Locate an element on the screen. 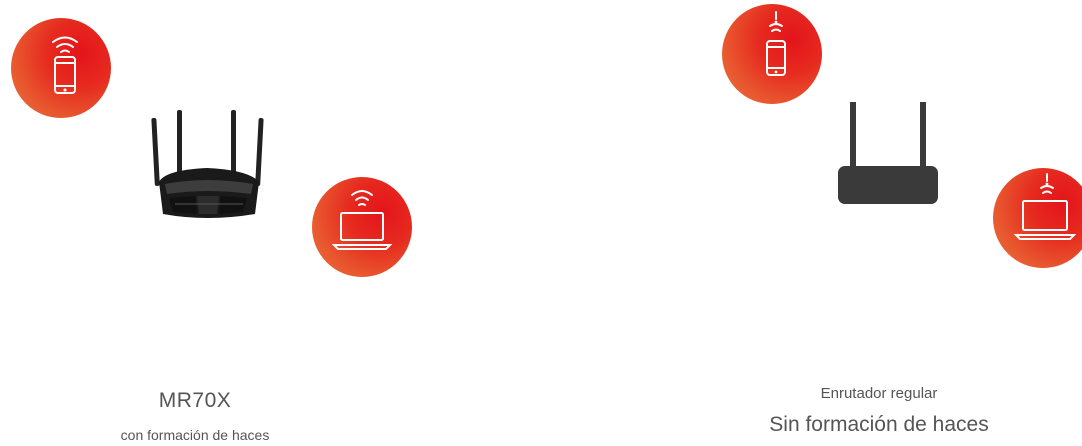  phone-wifi-icon is located at coordinates (65, 65).